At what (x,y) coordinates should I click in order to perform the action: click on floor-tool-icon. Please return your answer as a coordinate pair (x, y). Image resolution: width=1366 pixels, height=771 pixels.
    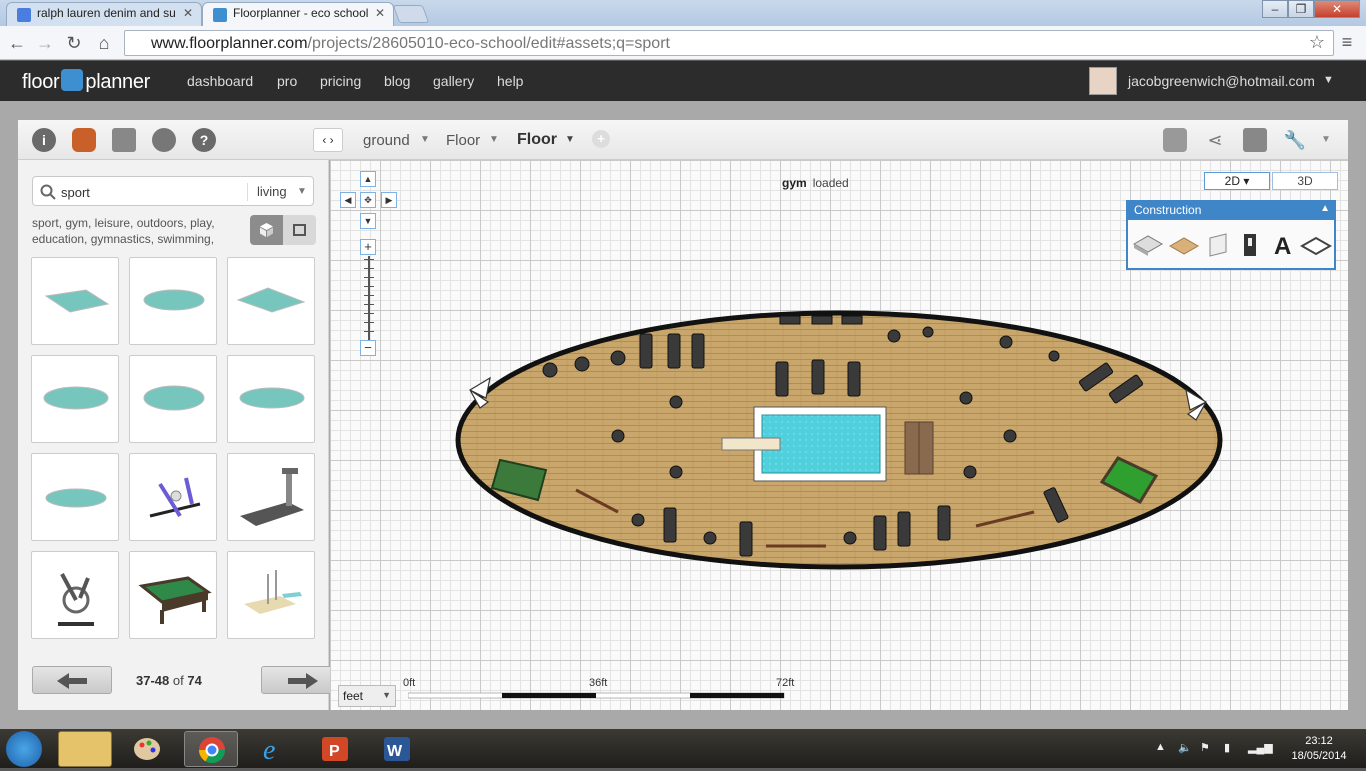
    Looking at the image, I should click on (1184, 244).